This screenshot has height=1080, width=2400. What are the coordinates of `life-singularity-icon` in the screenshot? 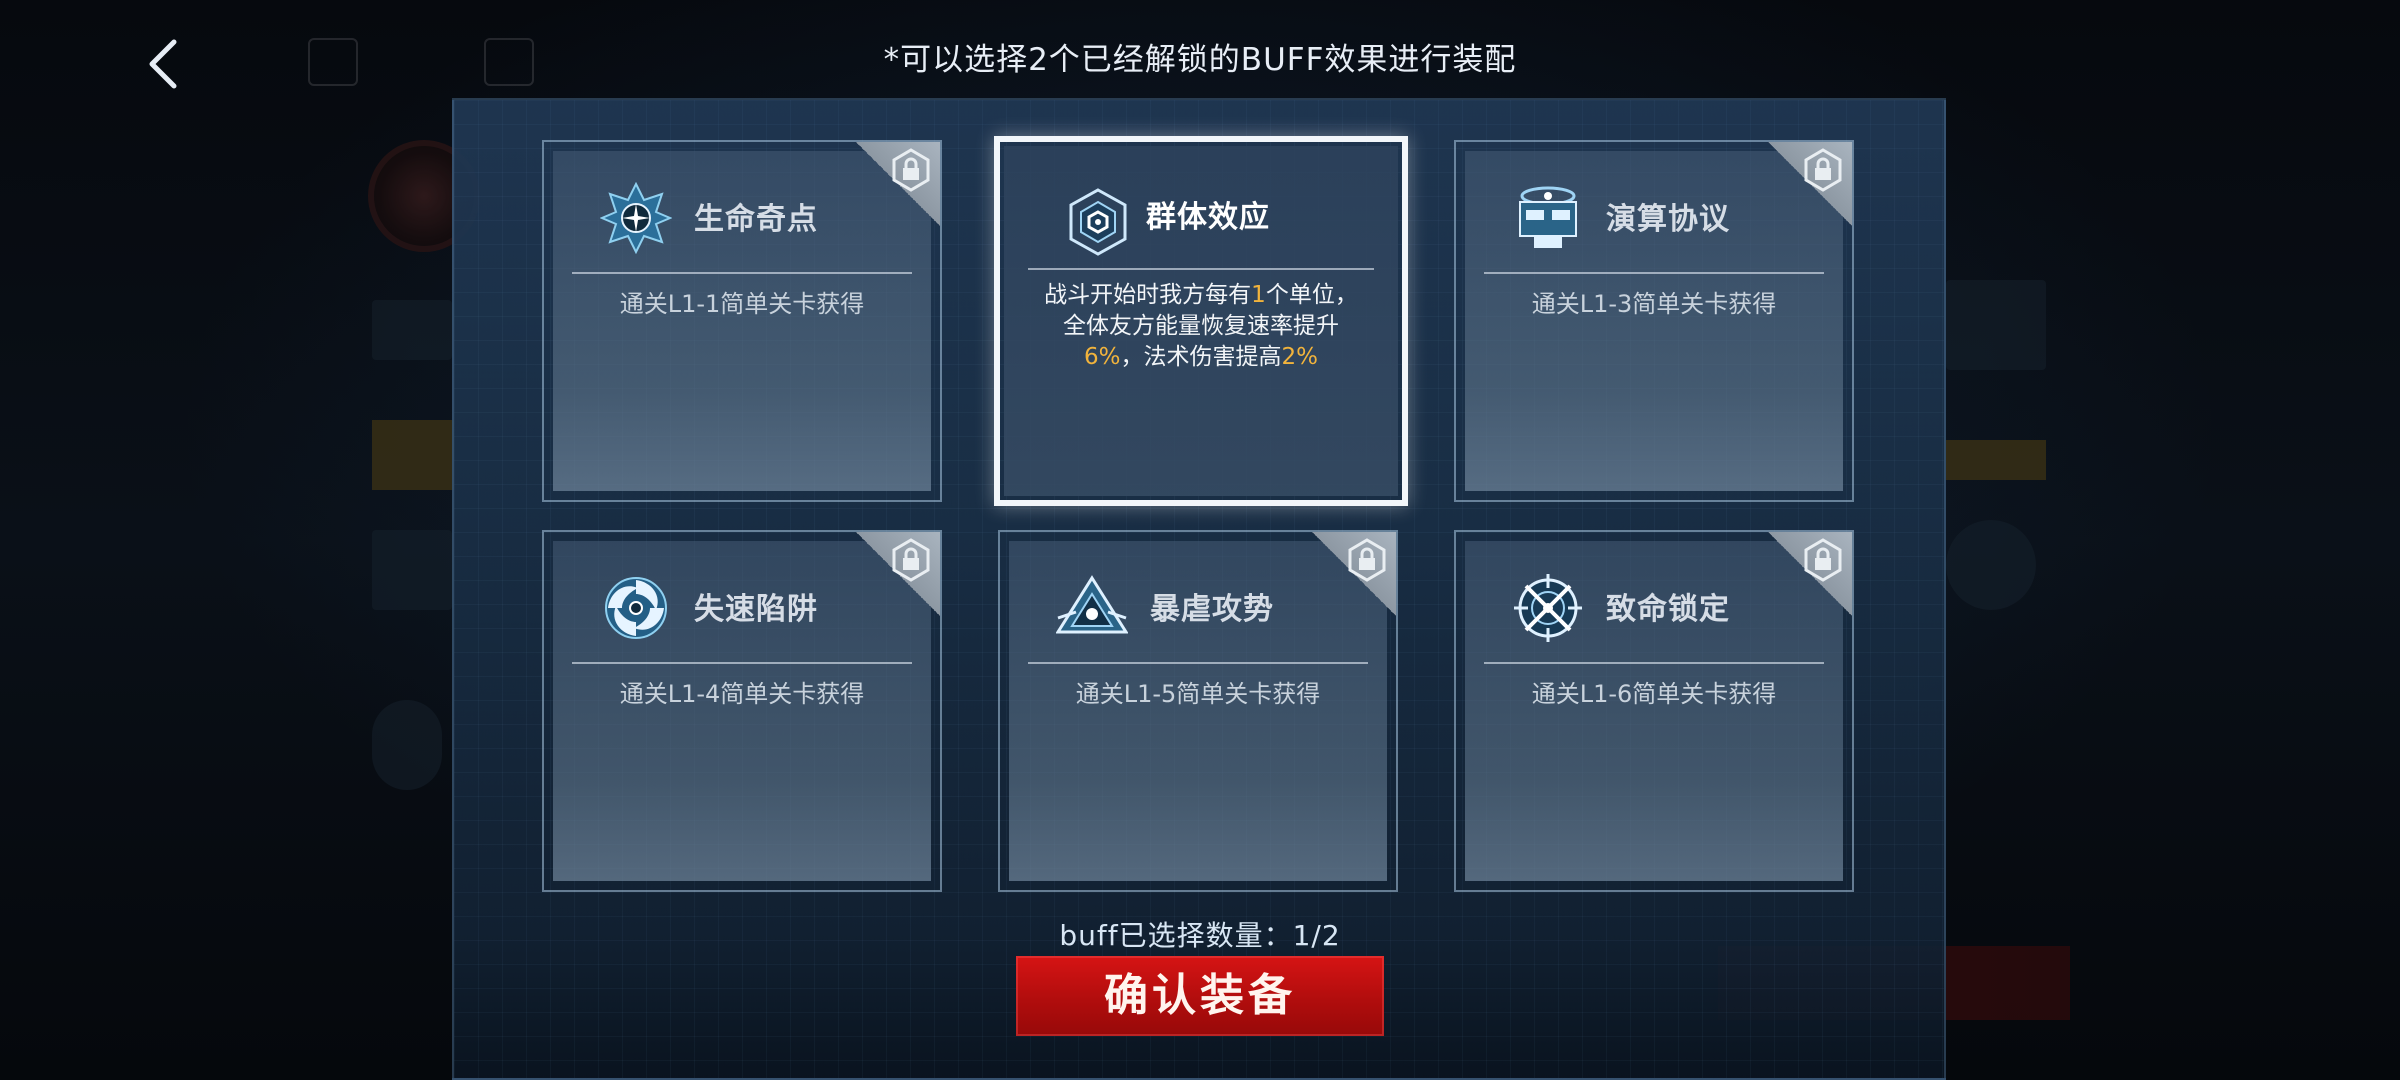 It's located at (636, 218).